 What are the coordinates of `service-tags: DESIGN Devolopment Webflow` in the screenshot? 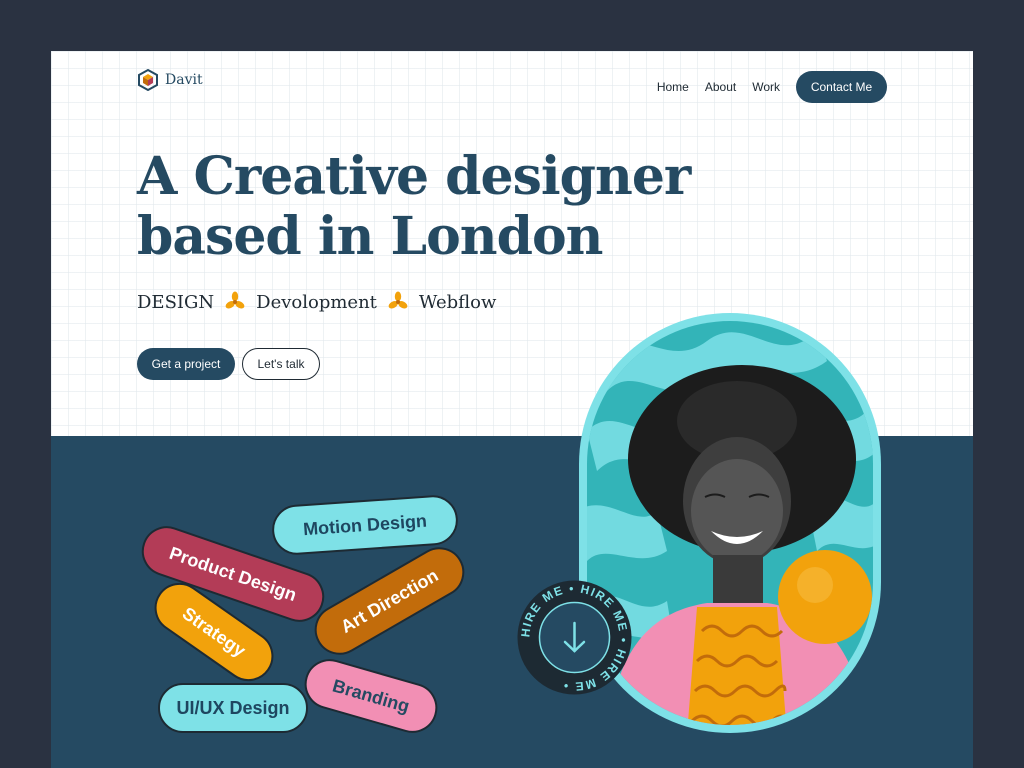 It's located at (316, 302).